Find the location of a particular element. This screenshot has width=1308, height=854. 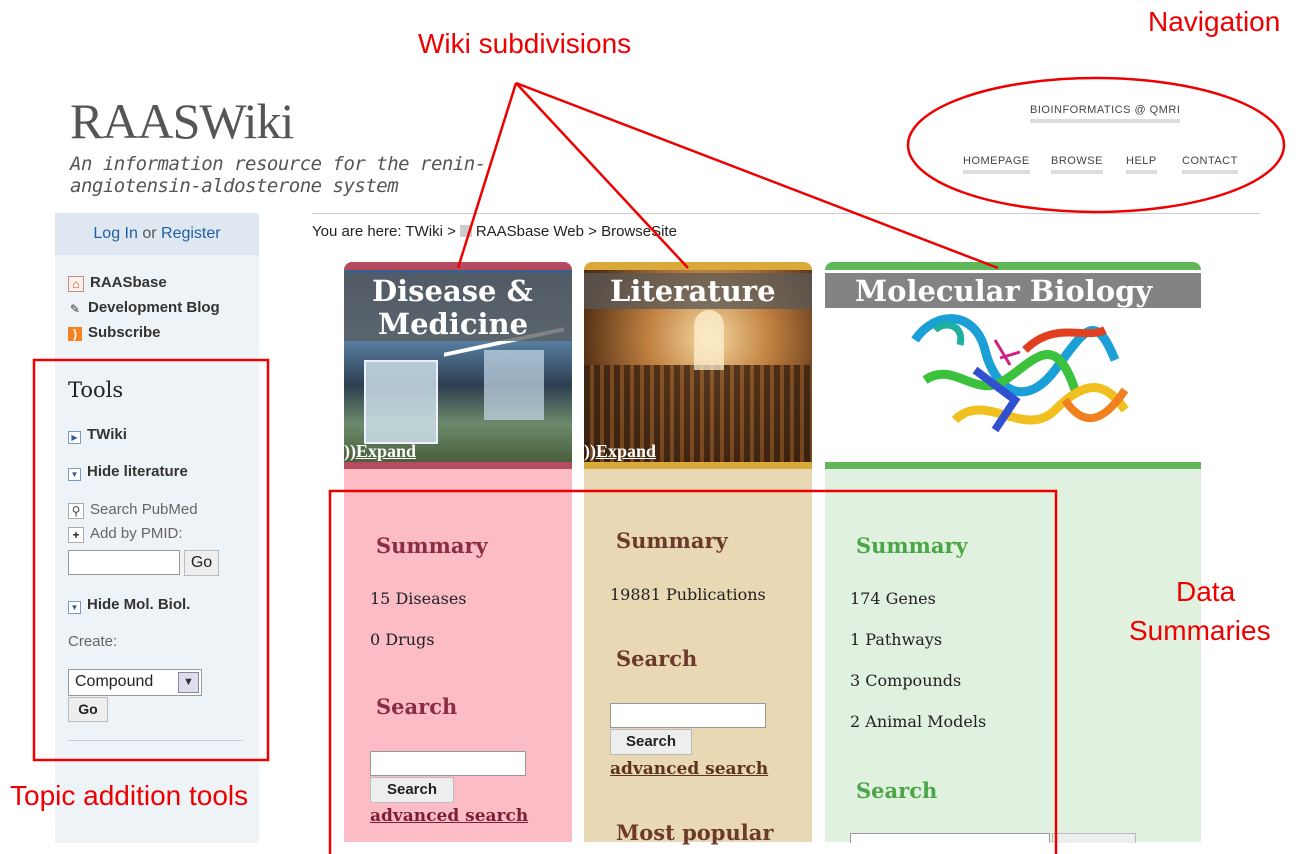

tools-box is located at coordinates (151, 560).